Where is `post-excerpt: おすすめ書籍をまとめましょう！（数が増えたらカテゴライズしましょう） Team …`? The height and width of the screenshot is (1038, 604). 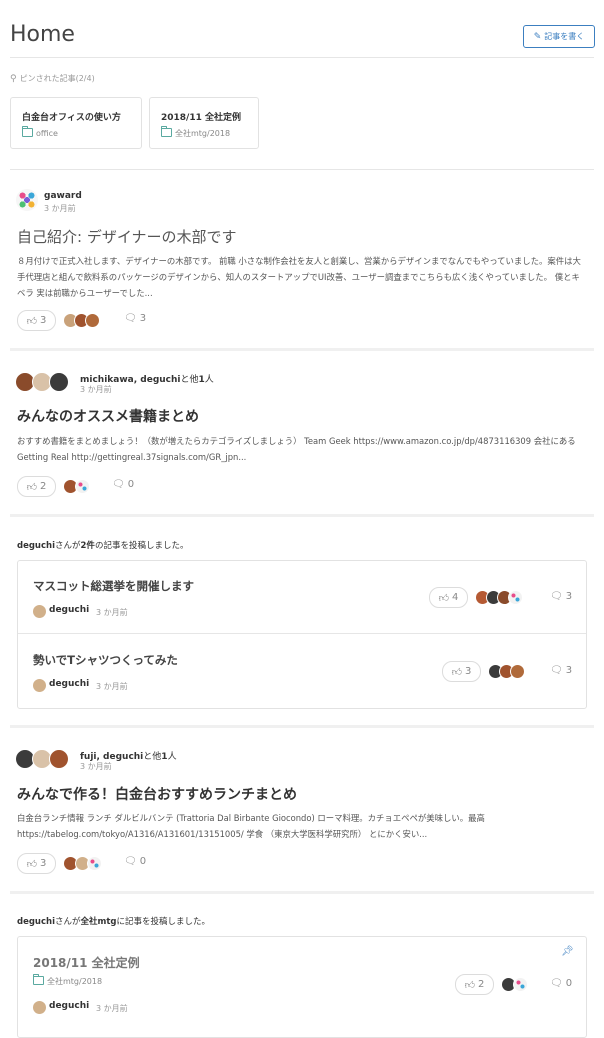
post-excerpt: おすすめ書籍をまとめましょう！（数が増えたらカテゴライズしましょう） Team … is located at coordinates (296, 449).